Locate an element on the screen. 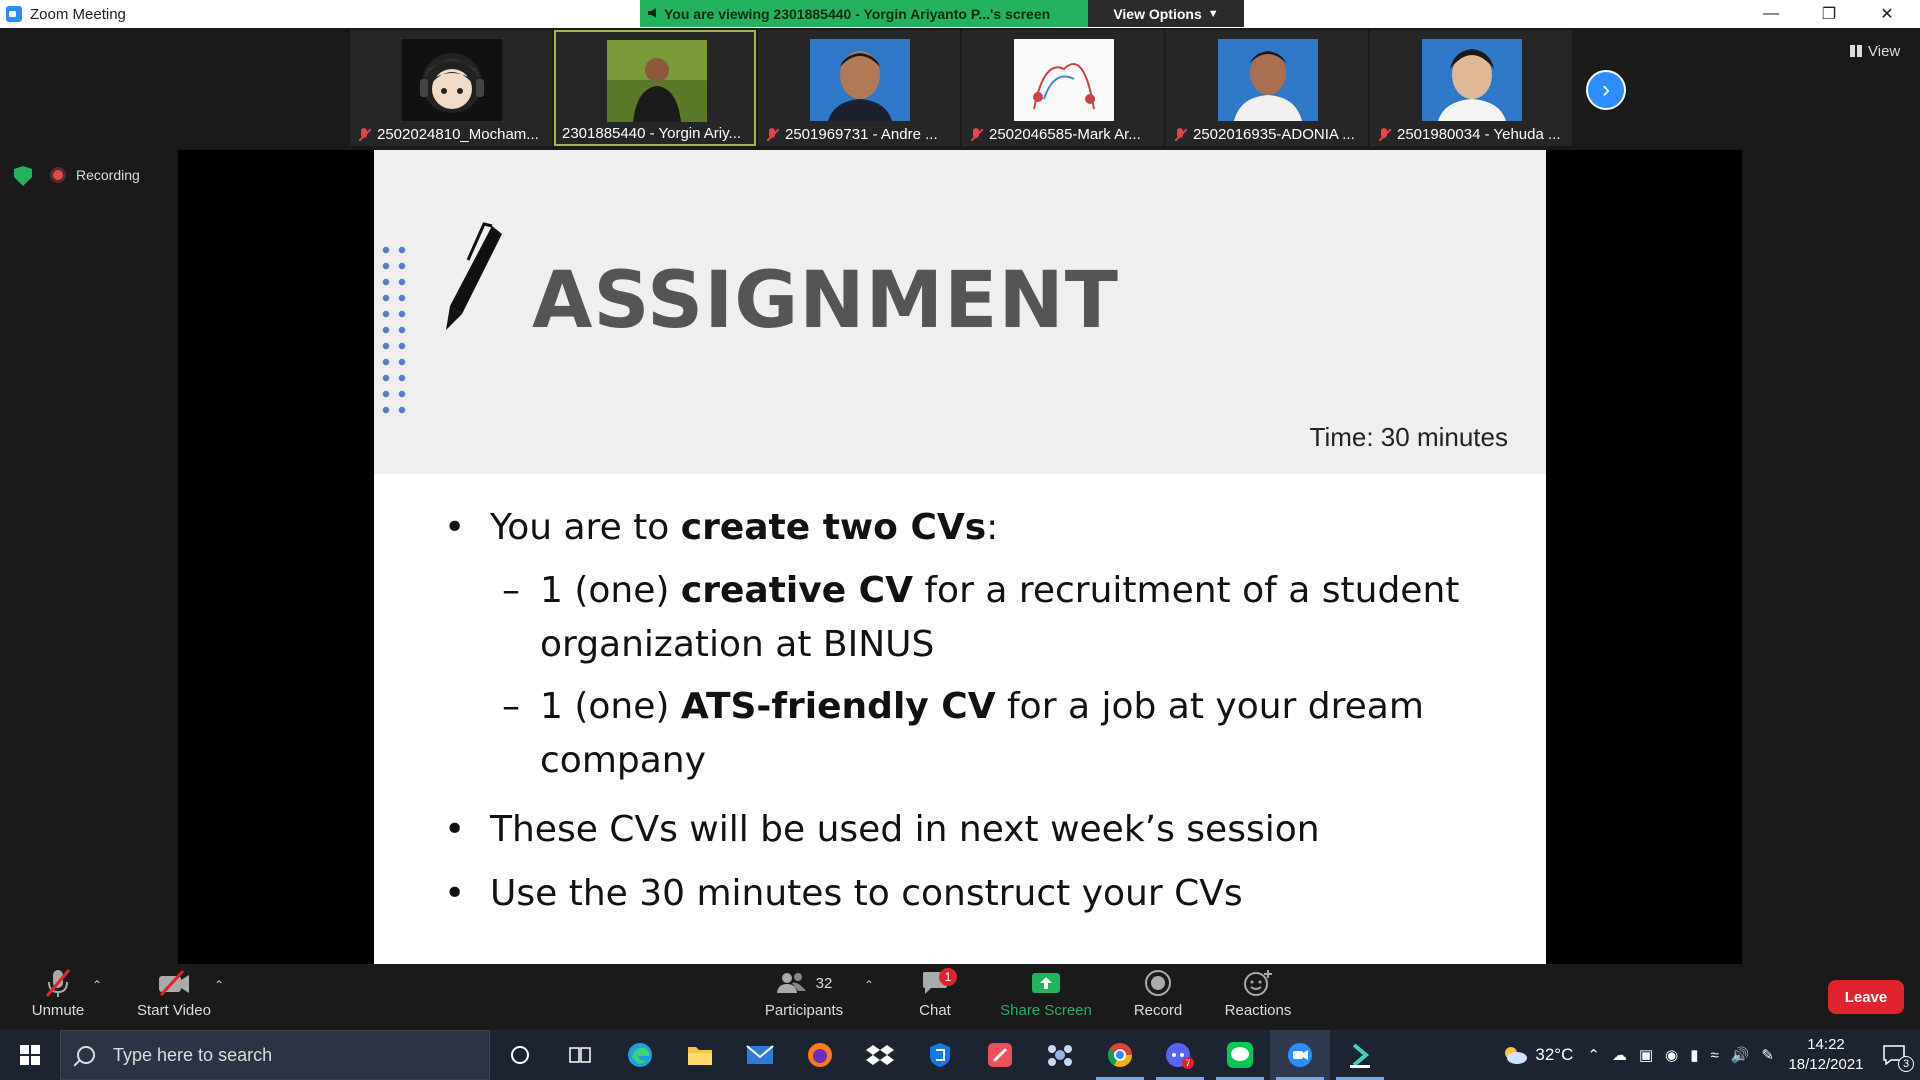 This screenshot has width=1920, height=1080. meet-now-icon: ▣ is located at coordinates (1646, 1055).